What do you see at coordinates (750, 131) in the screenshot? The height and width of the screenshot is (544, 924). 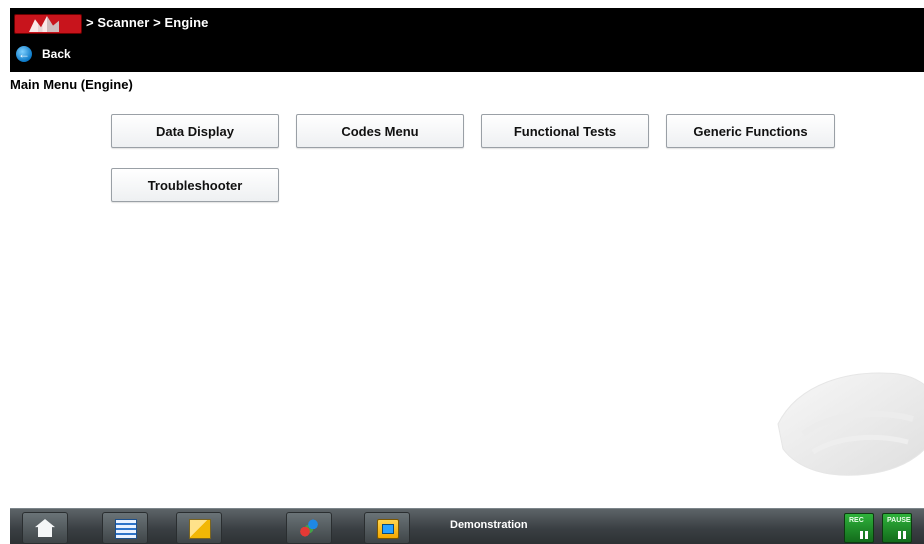 I see `generic-functions-button: Generic Functions` at bounding box center [750, 131].